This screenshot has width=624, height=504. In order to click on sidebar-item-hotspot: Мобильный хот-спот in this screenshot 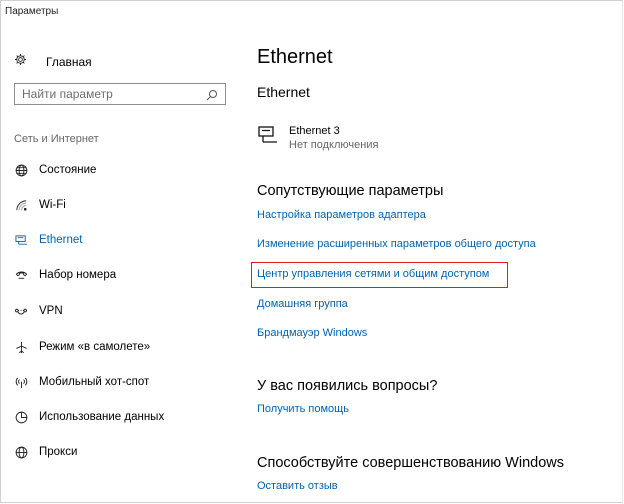, I will do `click(81, 382)`.